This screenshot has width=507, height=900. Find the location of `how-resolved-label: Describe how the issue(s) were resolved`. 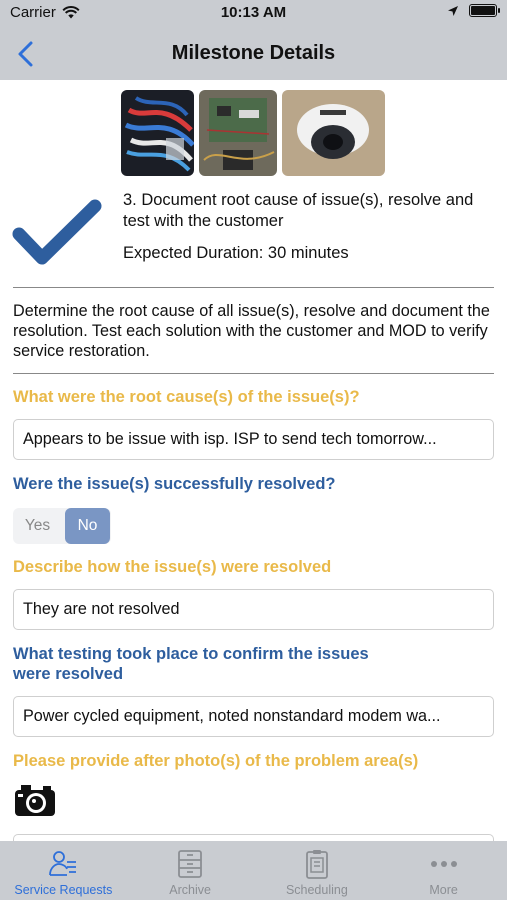

how-resolved-label: Describe how the issue(s) were resolved is located at coordinates (172, 567).